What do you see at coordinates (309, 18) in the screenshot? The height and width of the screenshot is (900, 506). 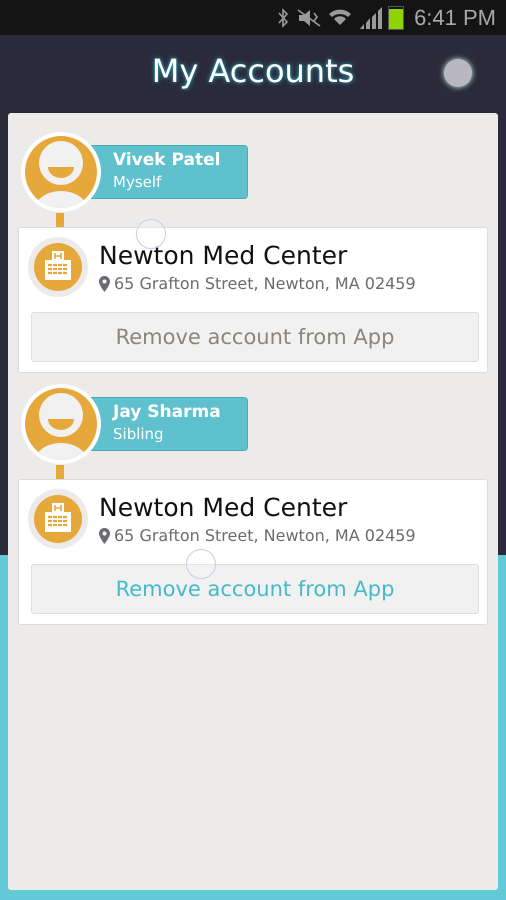 I see `mute-icon` at bounding box center [309, 18].